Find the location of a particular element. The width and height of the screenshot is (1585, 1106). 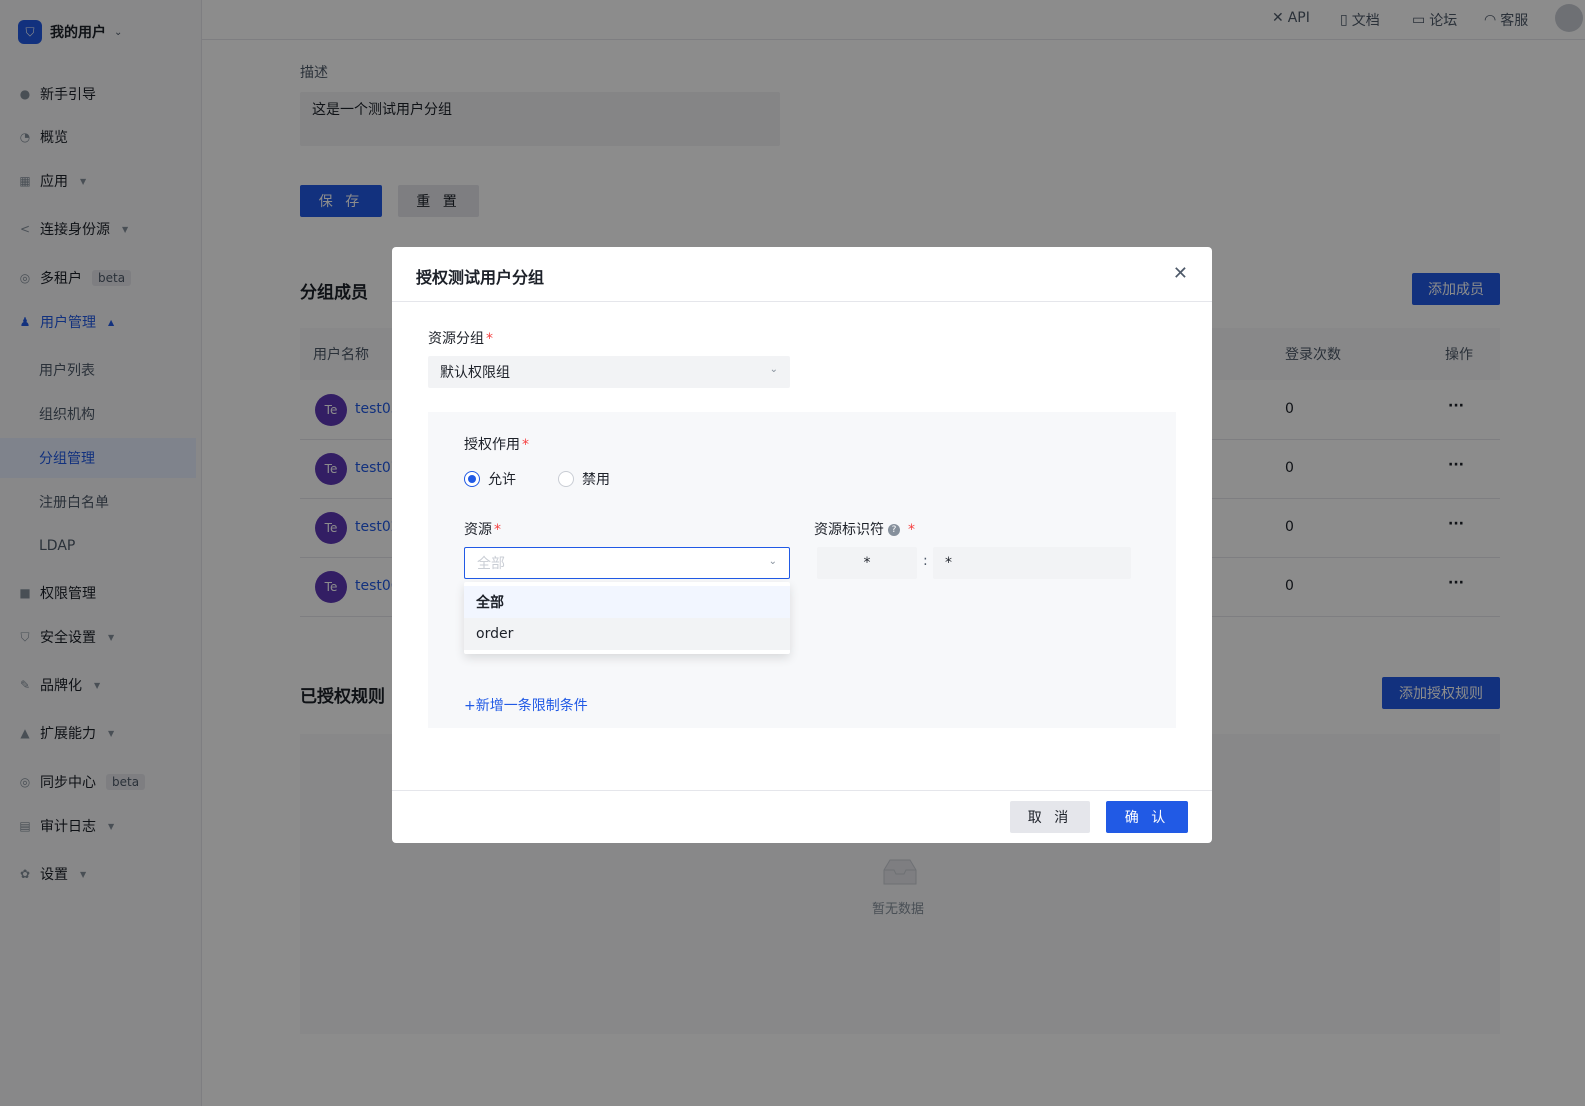

identifier-label: 资源标识符? * is located at coordinates (864, 529).